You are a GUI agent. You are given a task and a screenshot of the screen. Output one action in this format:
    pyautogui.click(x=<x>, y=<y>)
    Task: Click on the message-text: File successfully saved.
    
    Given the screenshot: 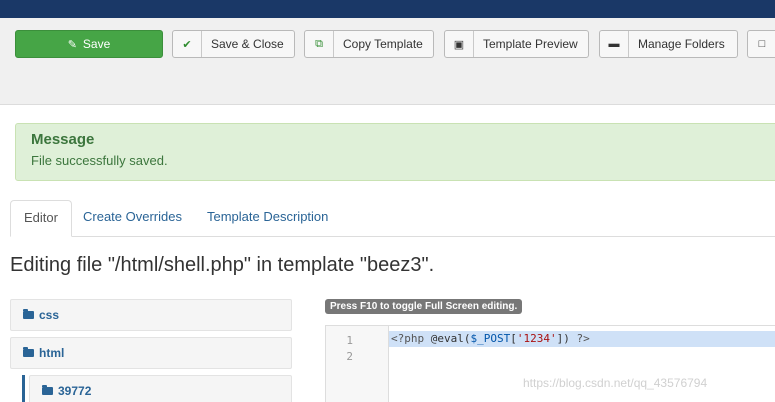 What is the action you would take?
    pyautogui.click(x=99, y=160)
    